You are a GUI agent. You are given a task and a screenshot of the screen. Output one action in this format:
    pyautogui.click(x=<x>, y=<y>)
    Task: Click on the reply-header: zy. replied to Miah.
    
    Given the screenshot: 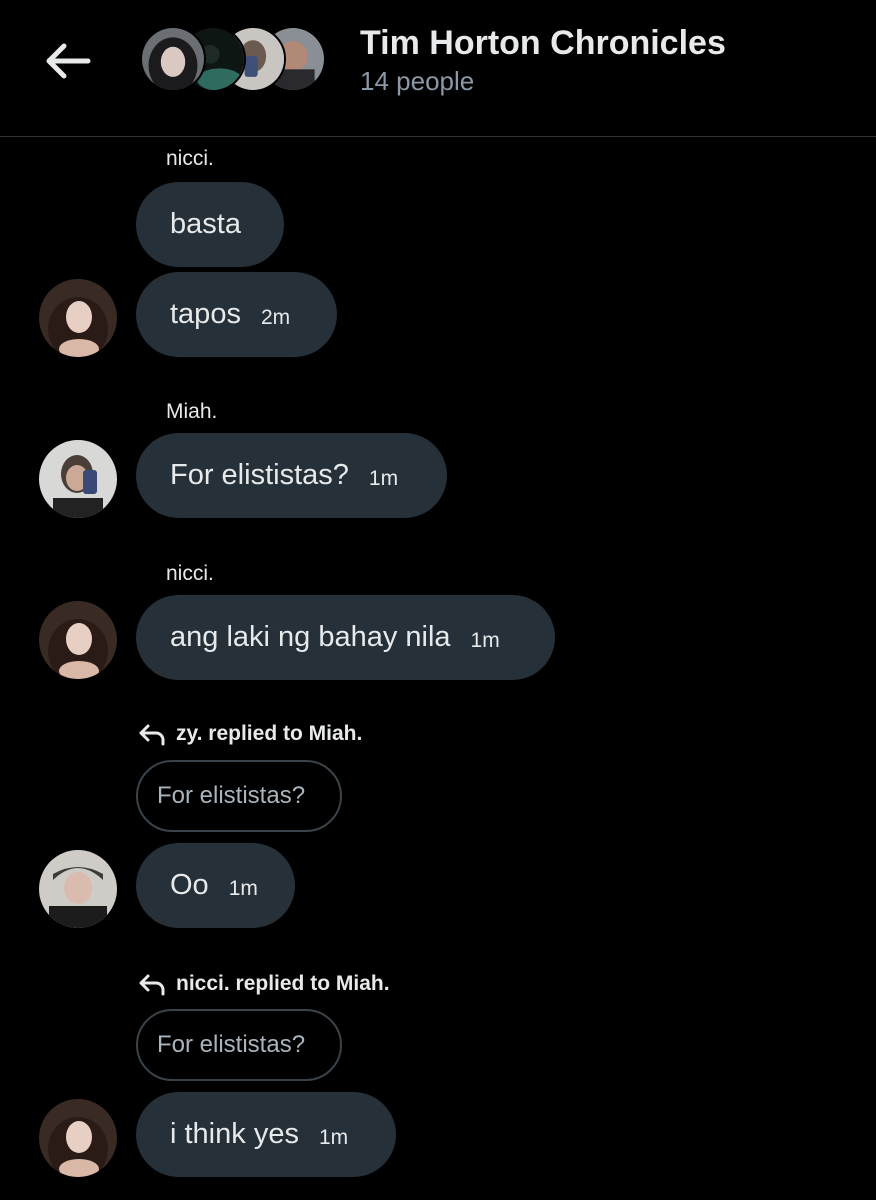 What is the action you would take?
    pyautogui.click(x=250, y=734)
    